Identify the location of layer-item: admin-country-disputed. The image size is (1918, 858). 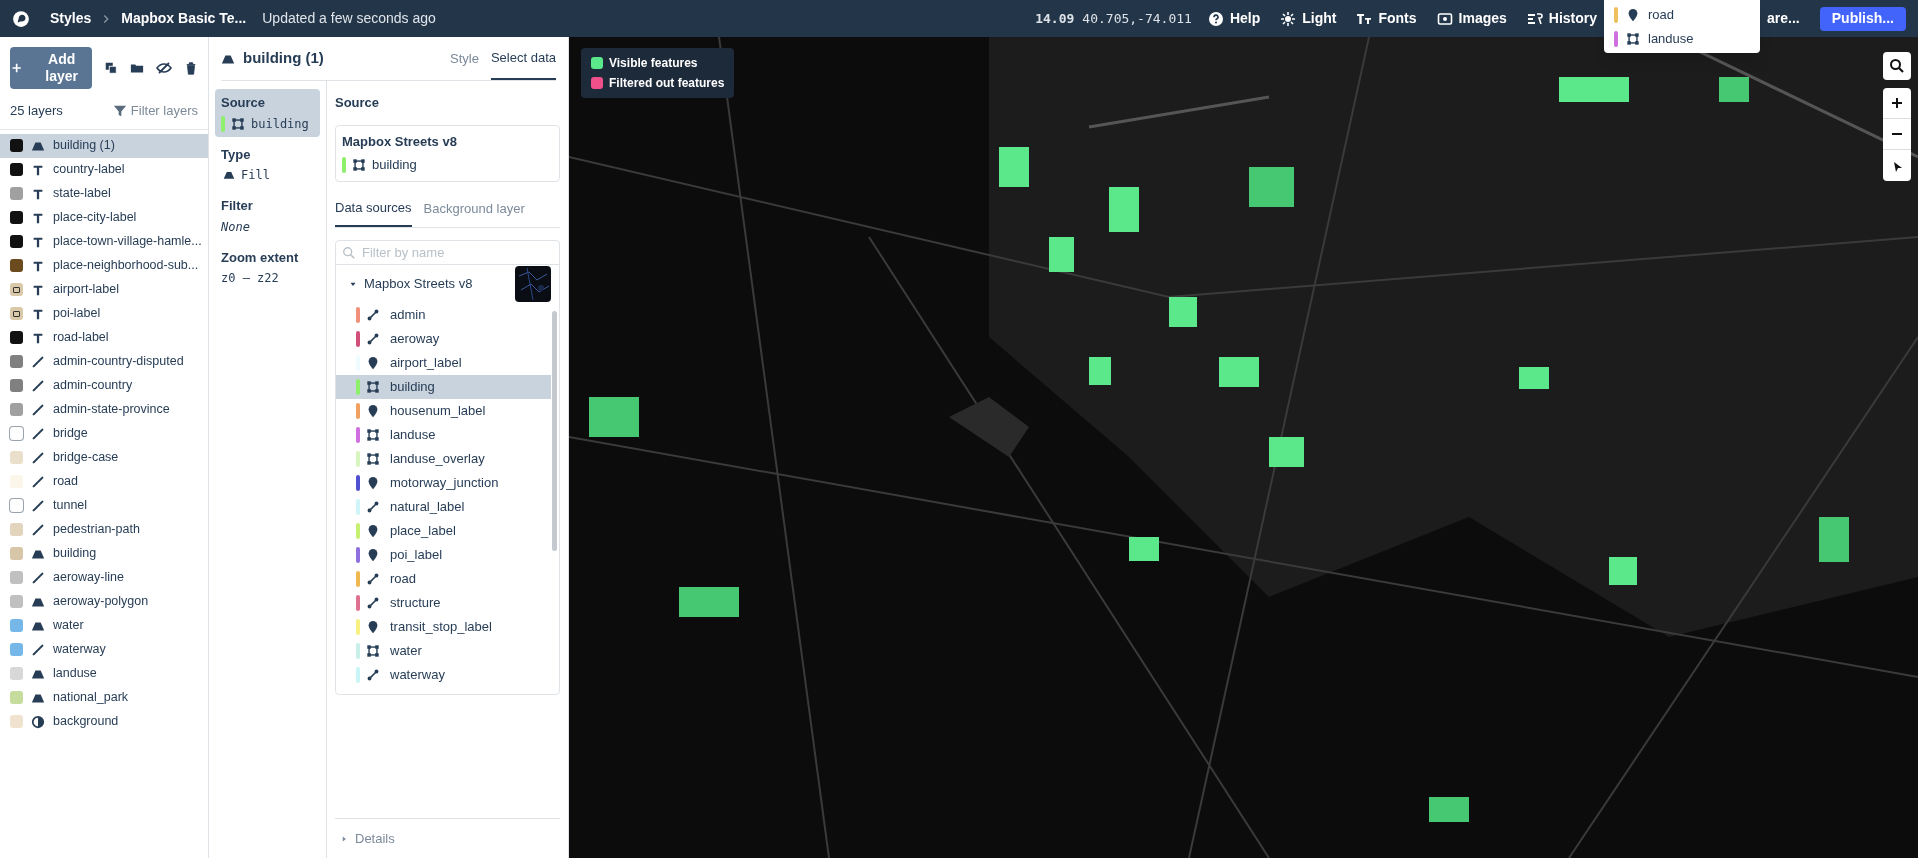
(104, 361).